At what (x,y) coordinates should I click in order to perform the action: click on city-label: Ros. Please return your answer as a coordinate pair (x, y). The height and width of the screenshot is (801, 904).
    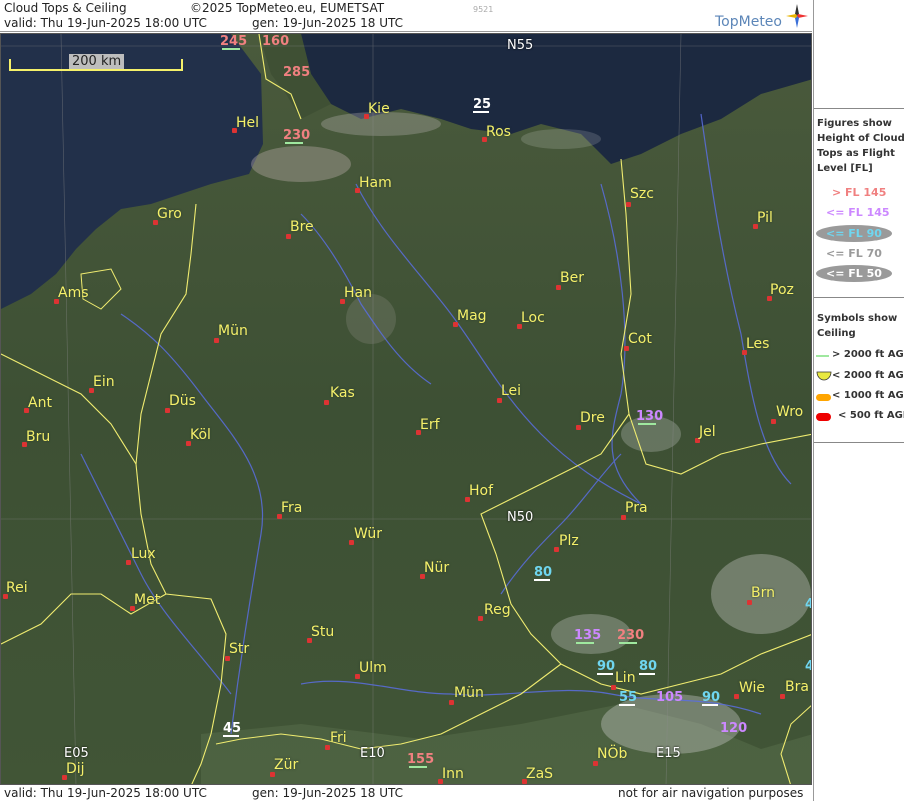
    Looking at the image, I should click on (498, 132).